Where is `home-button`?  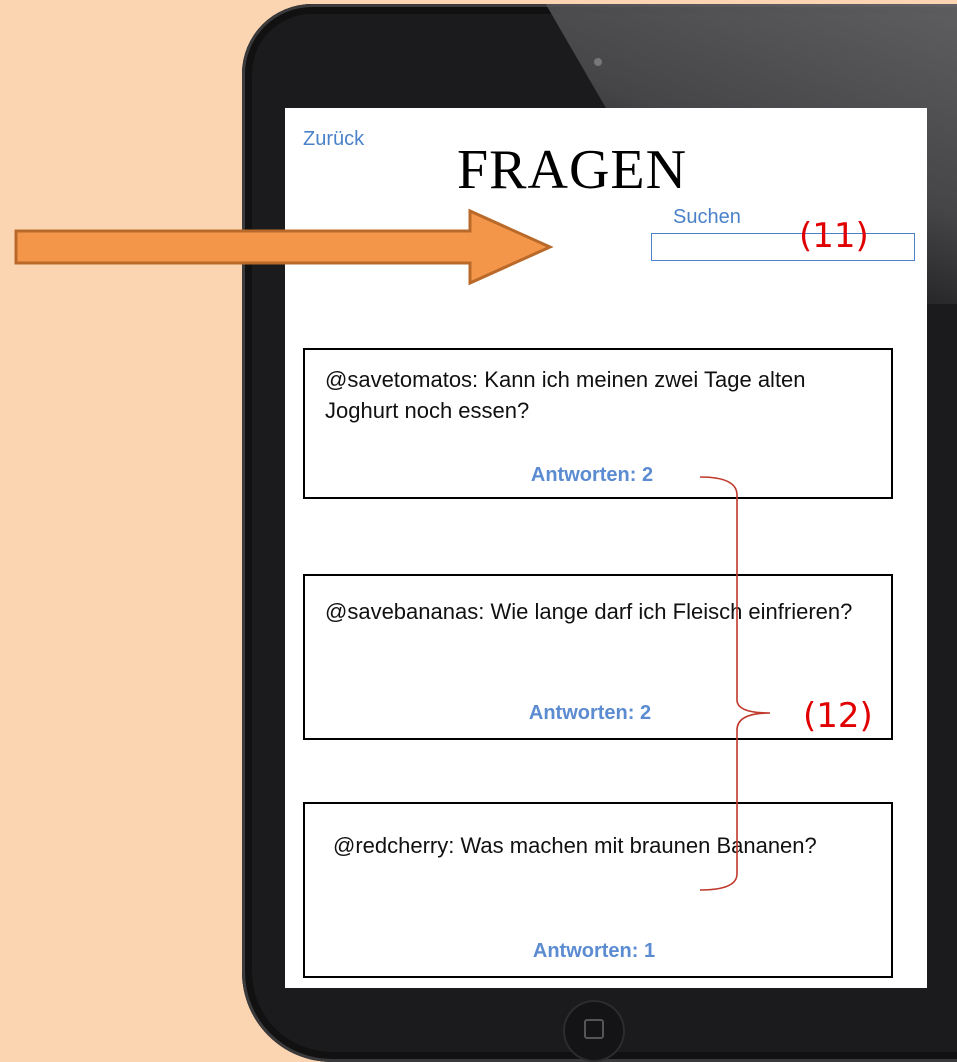
home-button is located at coordinates (594, 1031).